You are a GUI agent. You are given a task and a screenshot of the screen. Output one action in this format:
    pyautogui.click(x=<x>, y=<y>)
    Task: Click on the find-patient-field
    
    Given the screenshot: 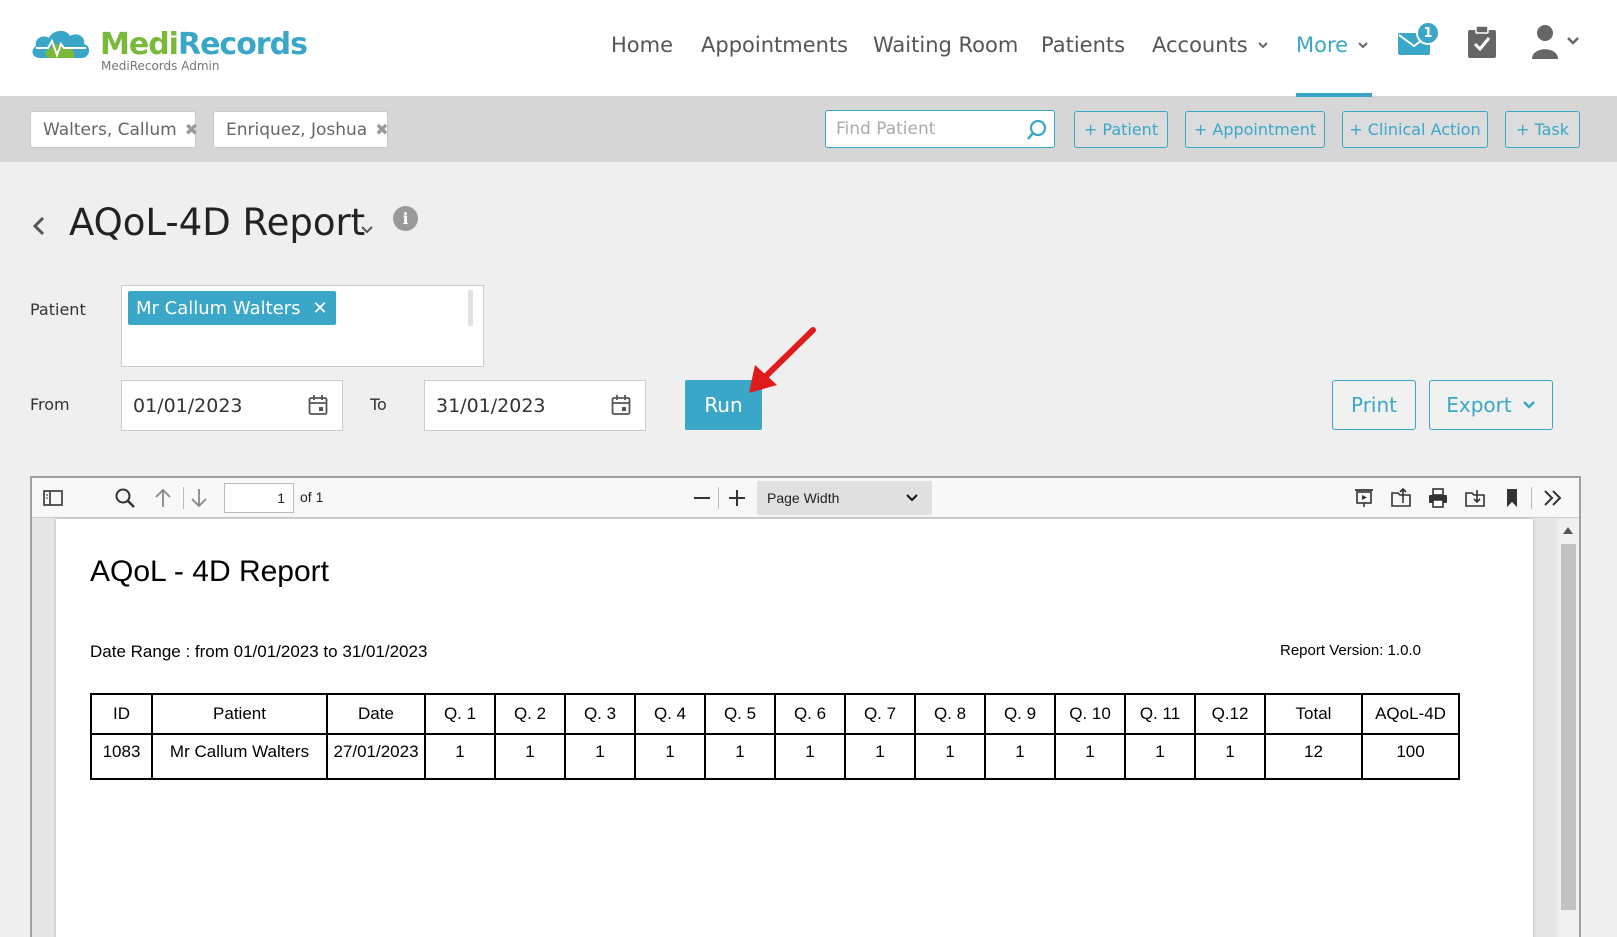 What is the action you would take?
    pyautogui.click(x=940, y=129)
    